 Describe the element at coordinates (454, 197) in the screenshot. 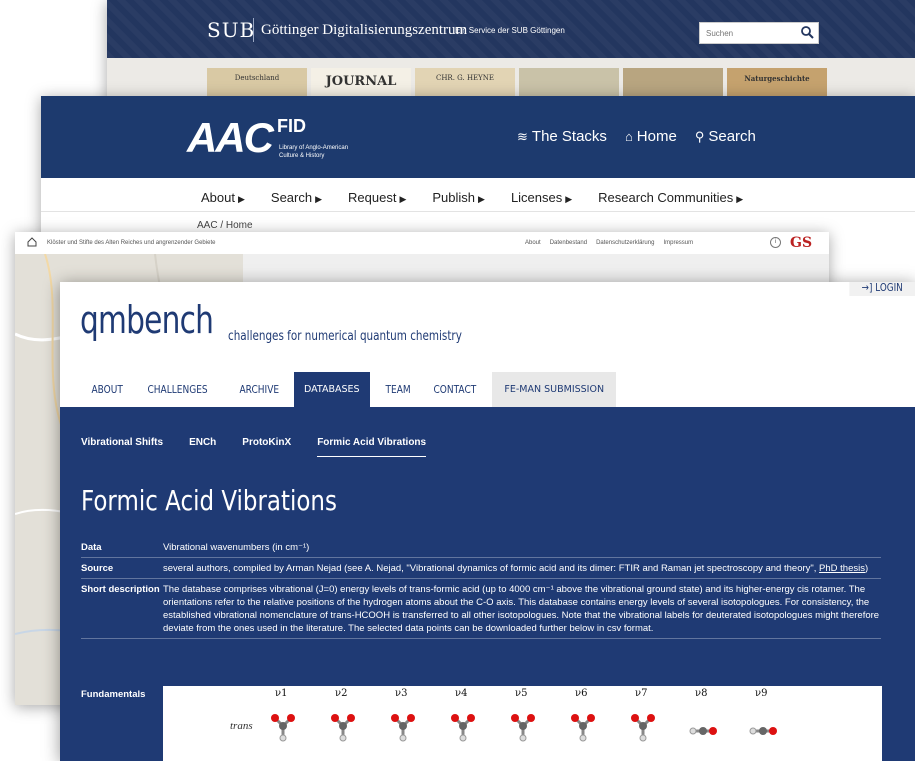

I see `menu-label: Publish` at that location.